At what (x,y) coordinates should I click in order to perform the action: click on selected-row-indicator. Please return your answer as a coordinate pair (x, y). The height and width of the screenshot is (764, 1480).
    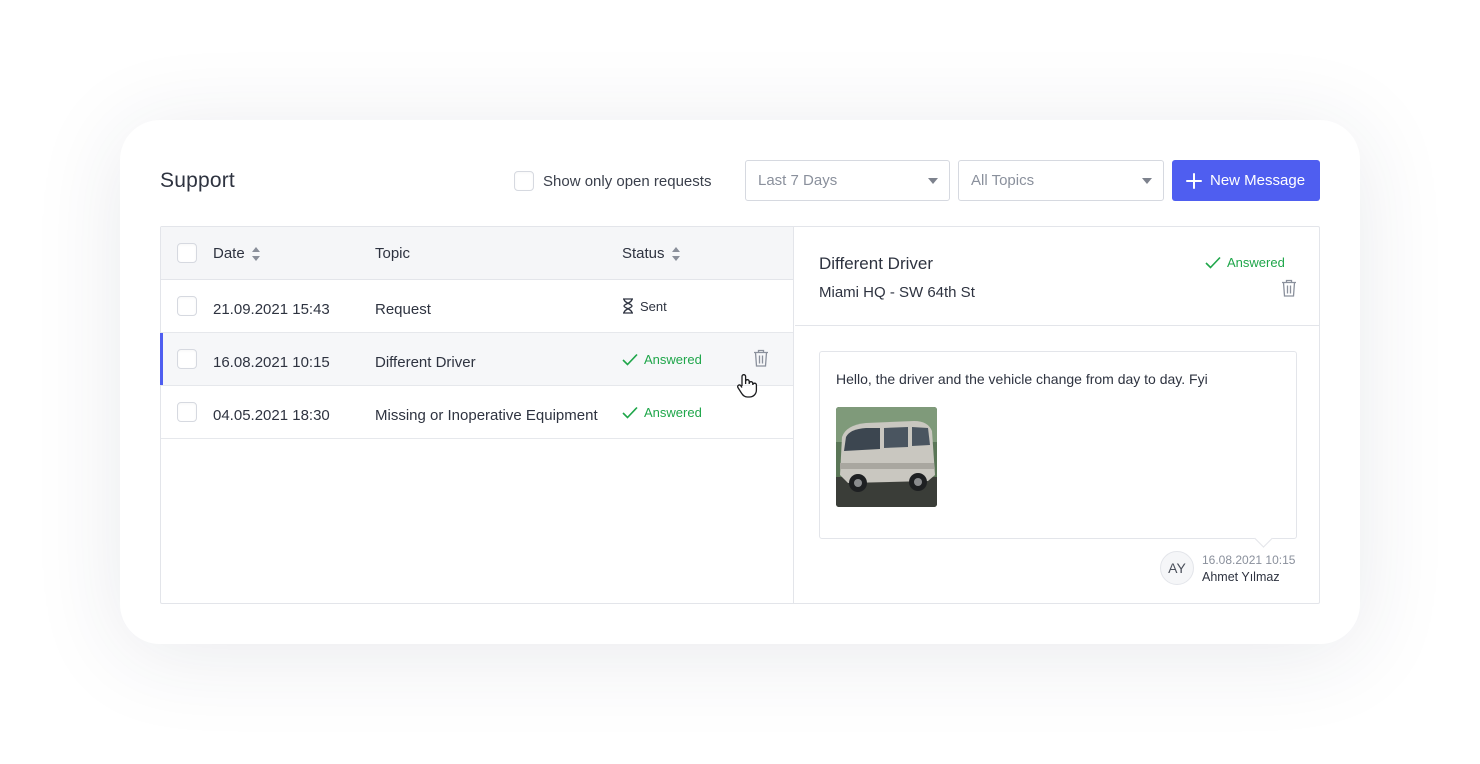
    Looking at the image, I should click on (161, 359).